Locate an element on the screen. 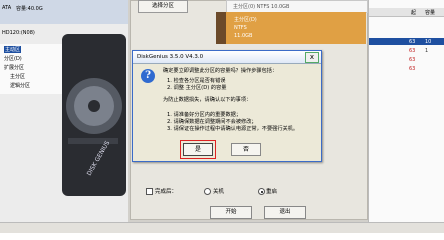  select-partition-button: 选择分区 is located at coordinates (163, 6).